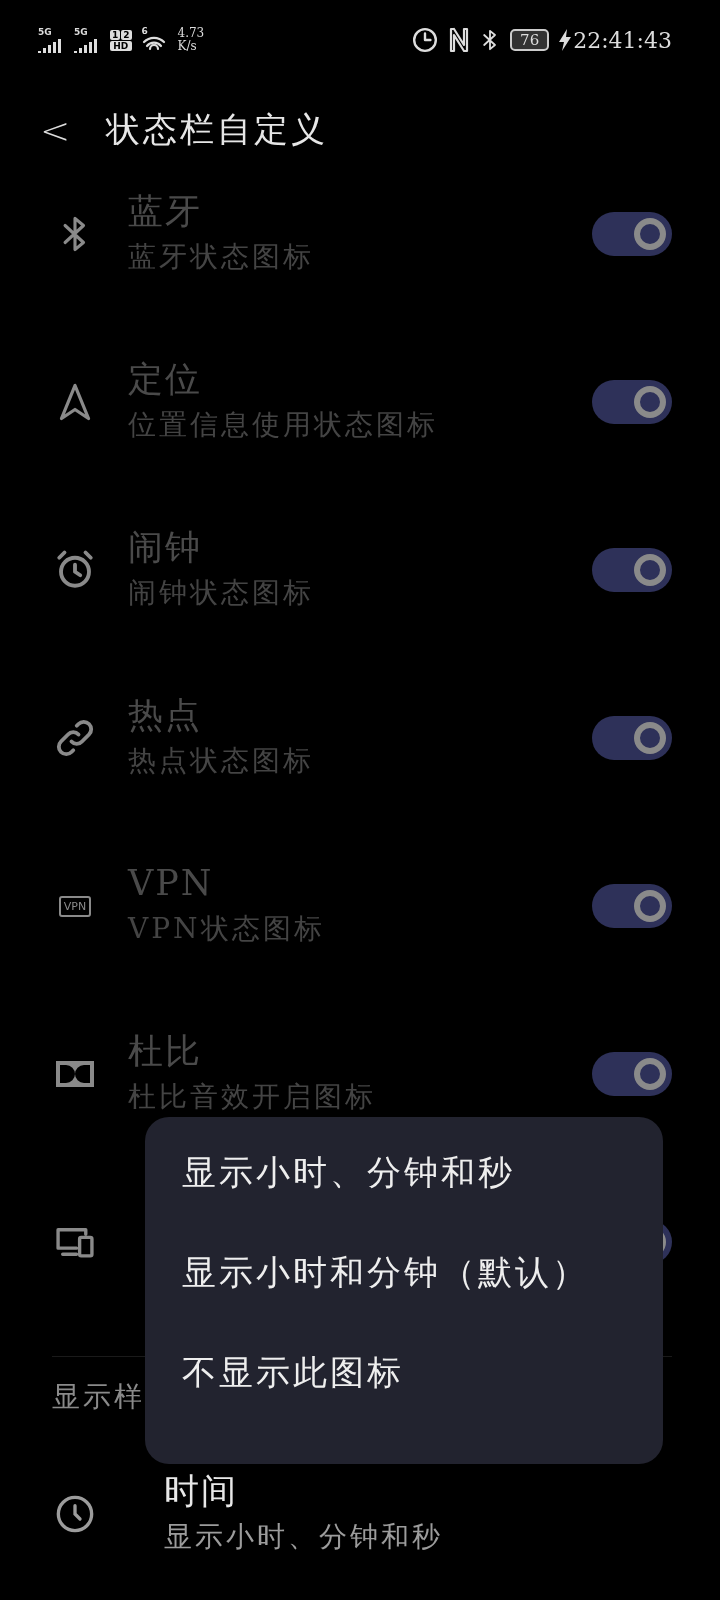  What do you see at coordinates (459, 40) in the screenshot?
I see `nfc-icon` at bounding box center [459, 40].